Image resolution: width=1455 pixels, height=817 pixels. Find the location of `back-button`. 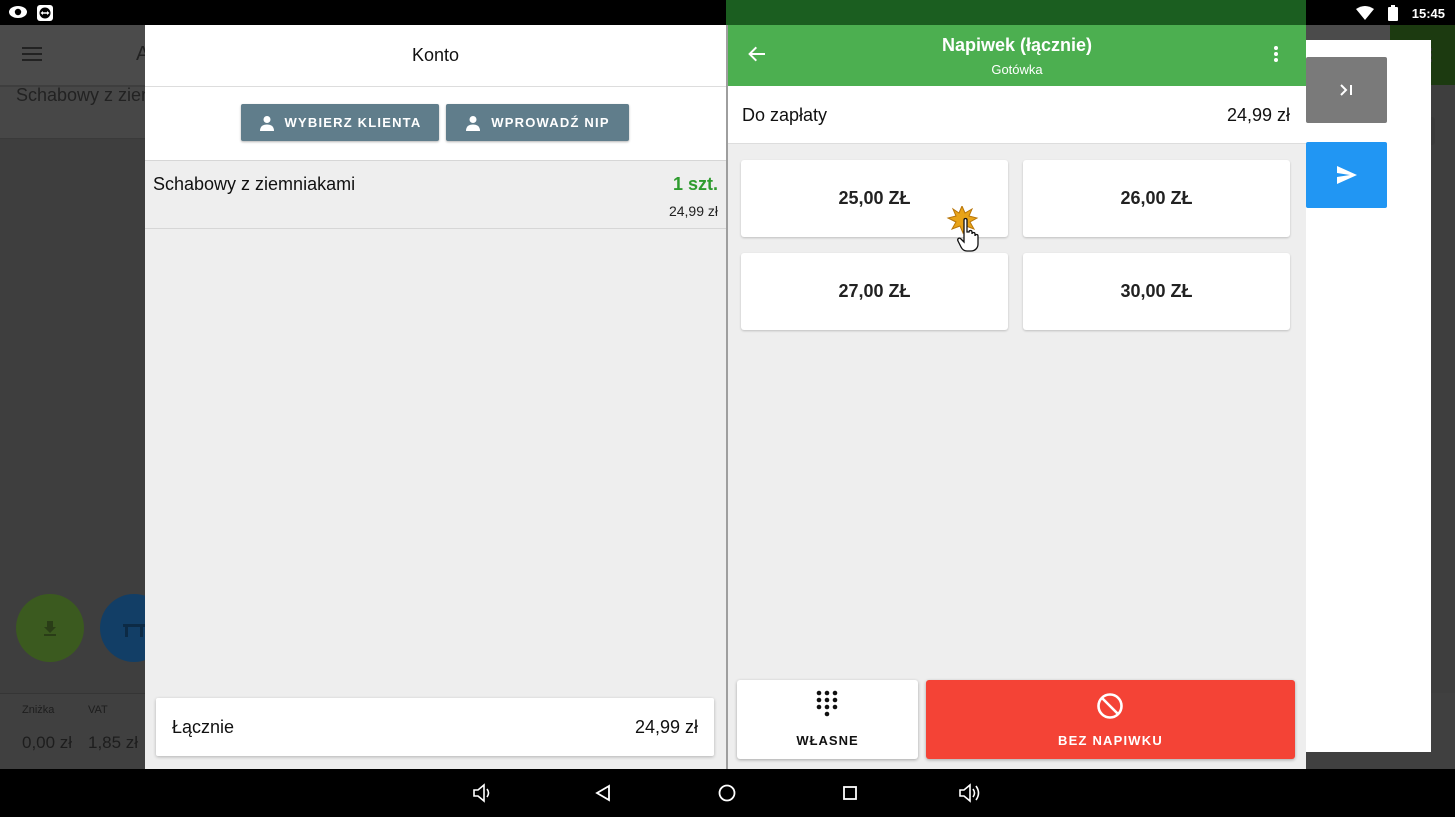

back-button is located at coordinates (603, 793).